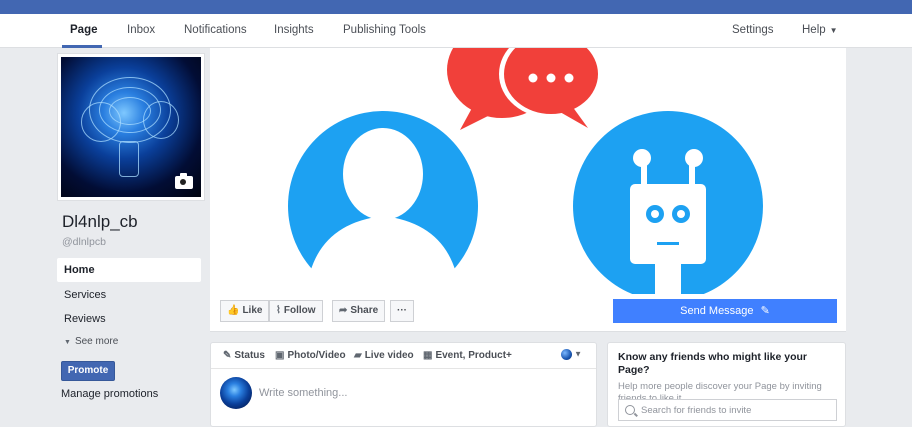 This screenshot has width=912, height=427. Describe the element at coordinates (129, 342) in the screenshot. I see `see-more-link: ▼ See more` at that location.